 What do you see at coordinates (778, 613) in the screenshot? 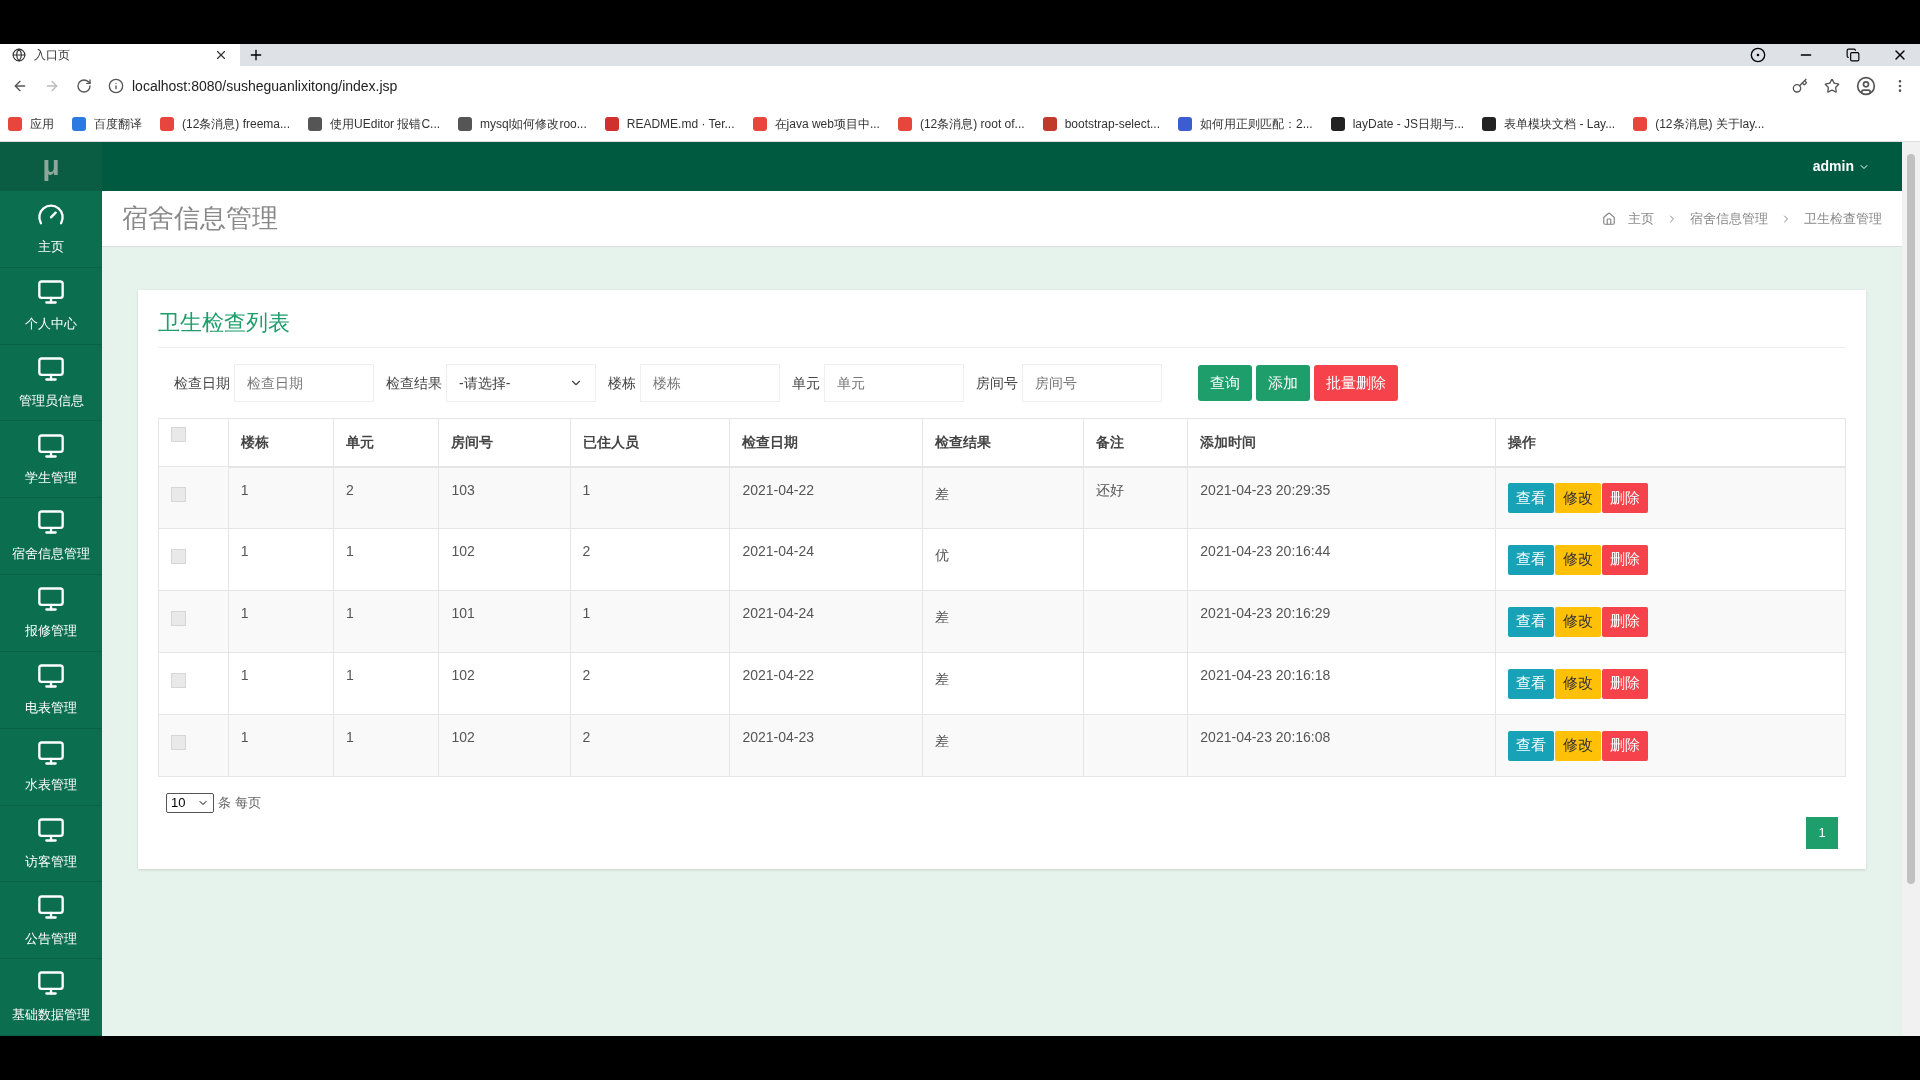
I see `table-cell: 2021-04-24` at bounding box center [778, 613].